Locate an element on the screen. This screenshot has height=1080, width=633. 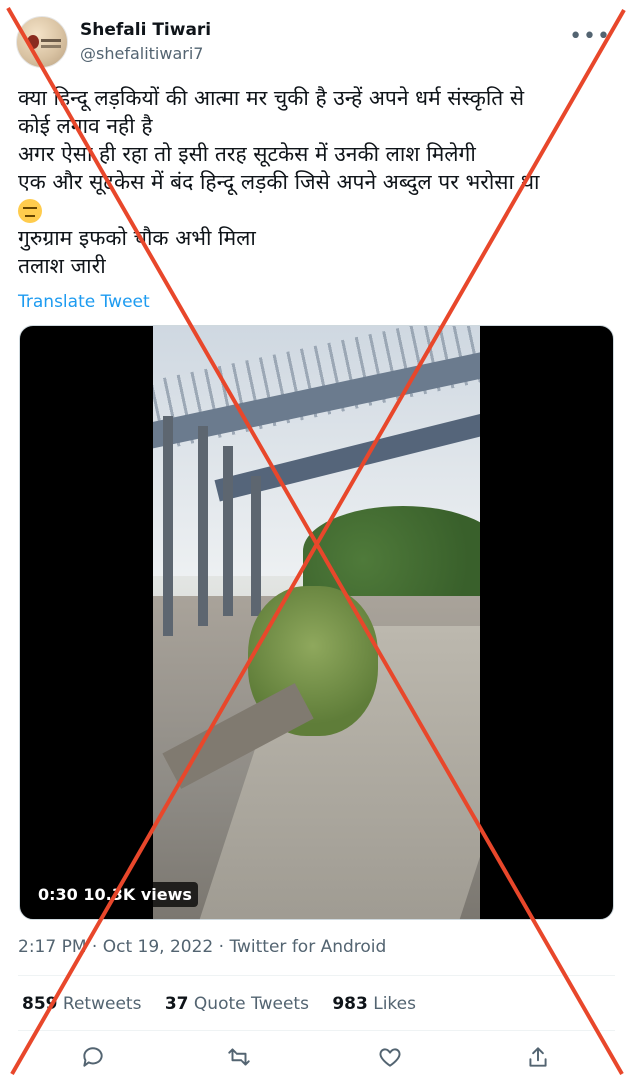
translate-tweet-link: Translate Tweet is located at coordinates (84, 302).